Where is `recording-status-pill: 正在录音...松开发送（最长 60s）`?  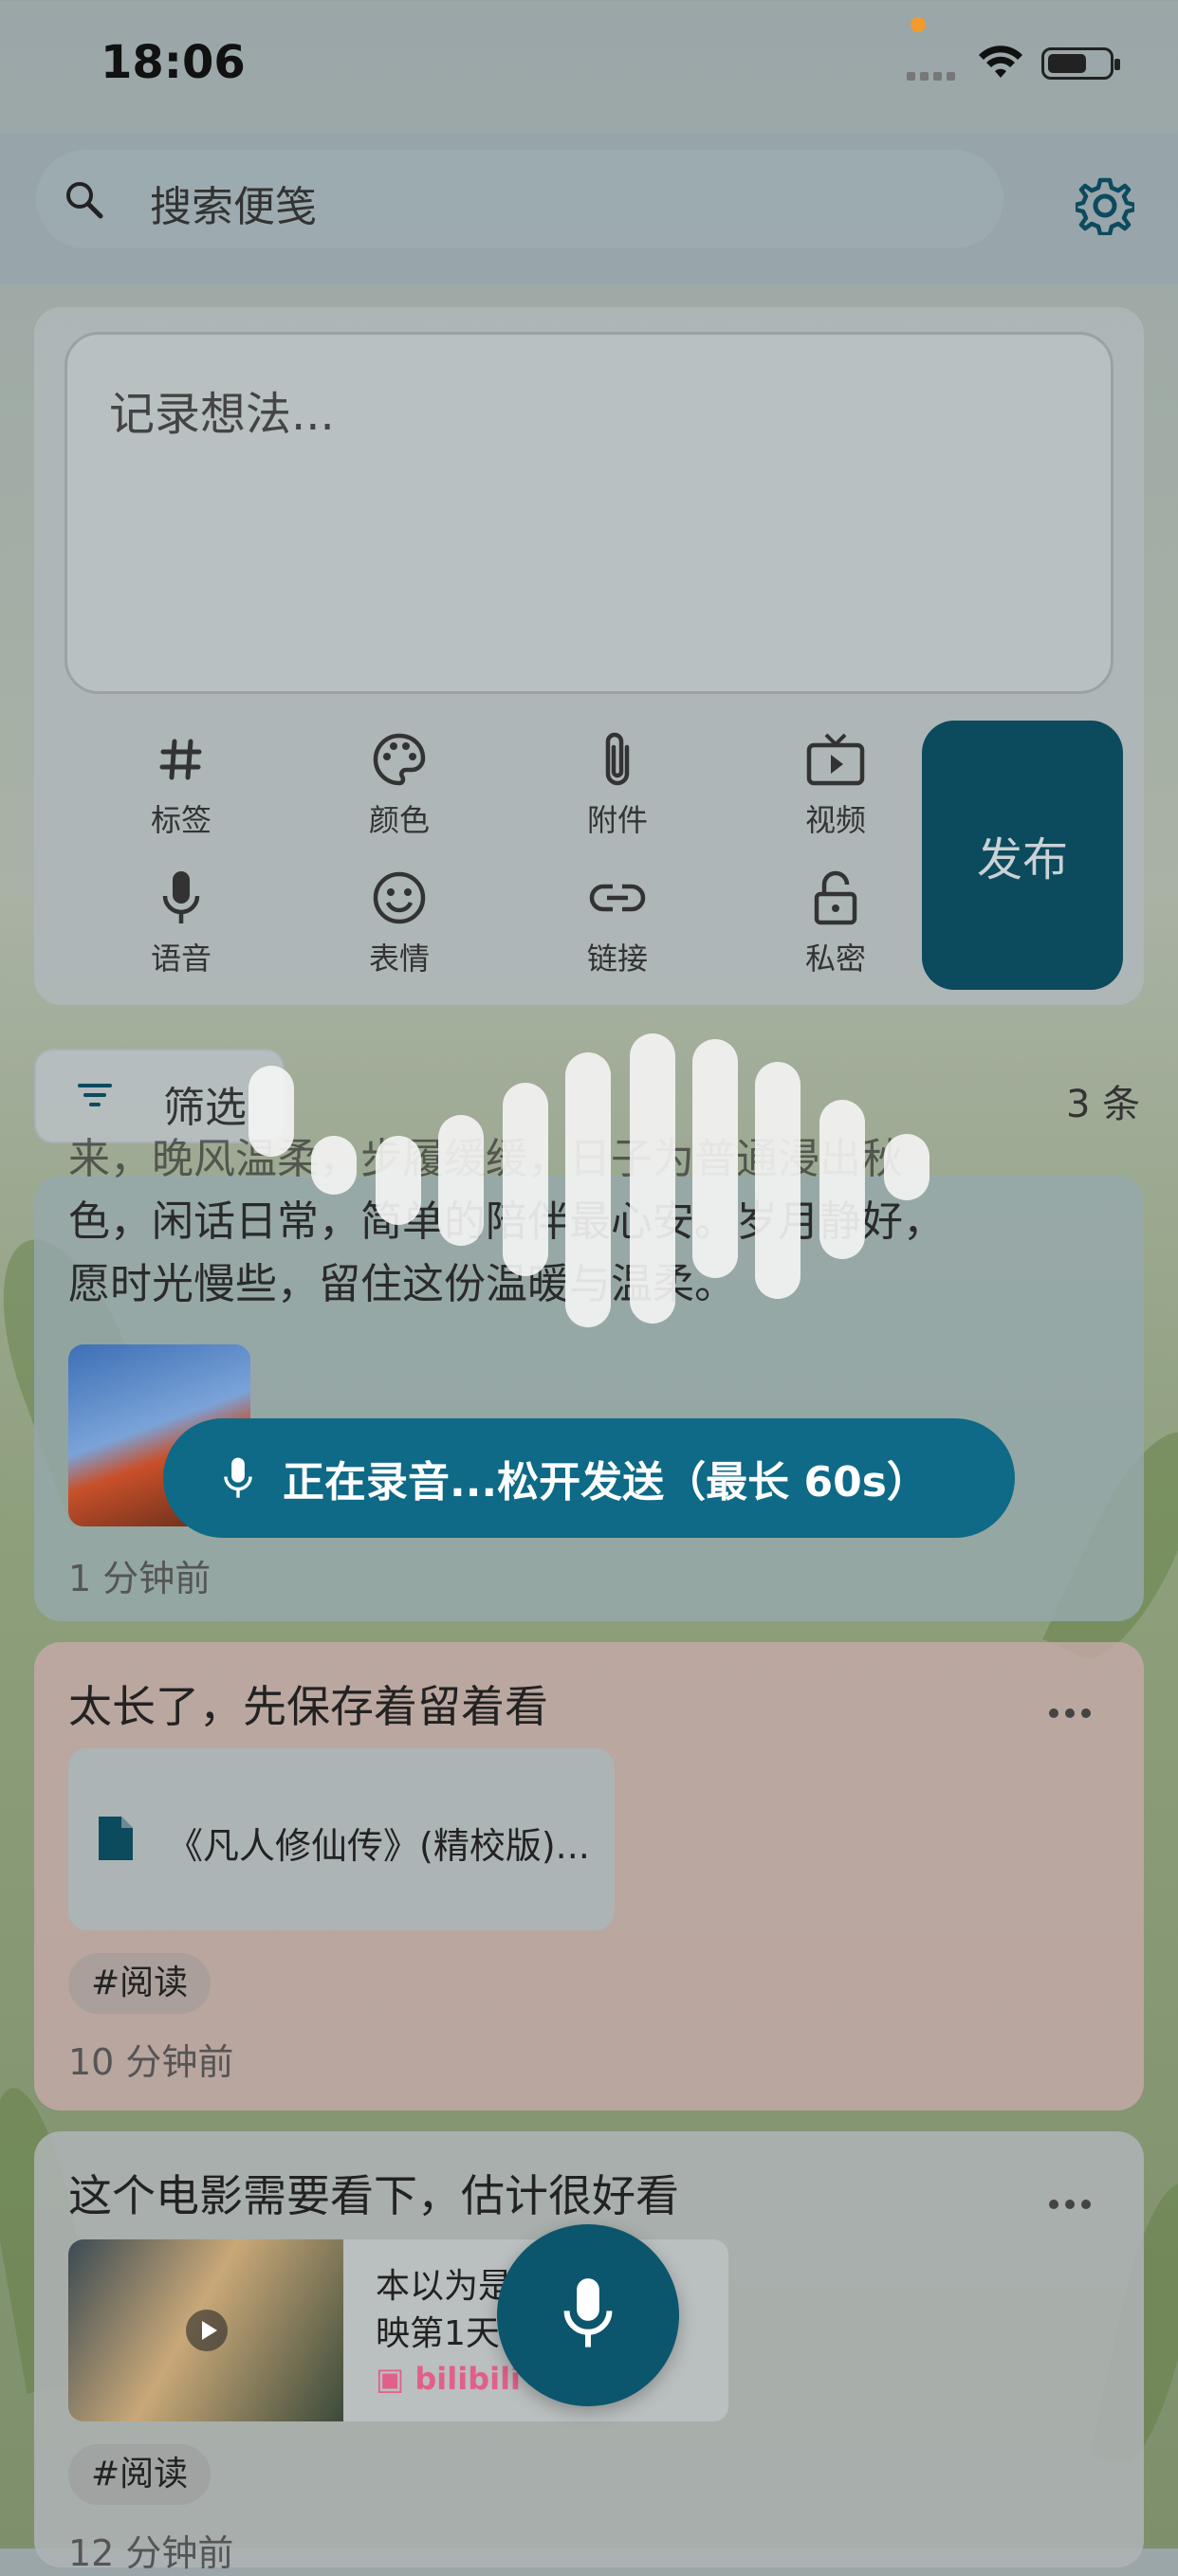
recording-status-pill: 正在录音...松开发送（最长 60s） is located at coordinates (589, 1478).